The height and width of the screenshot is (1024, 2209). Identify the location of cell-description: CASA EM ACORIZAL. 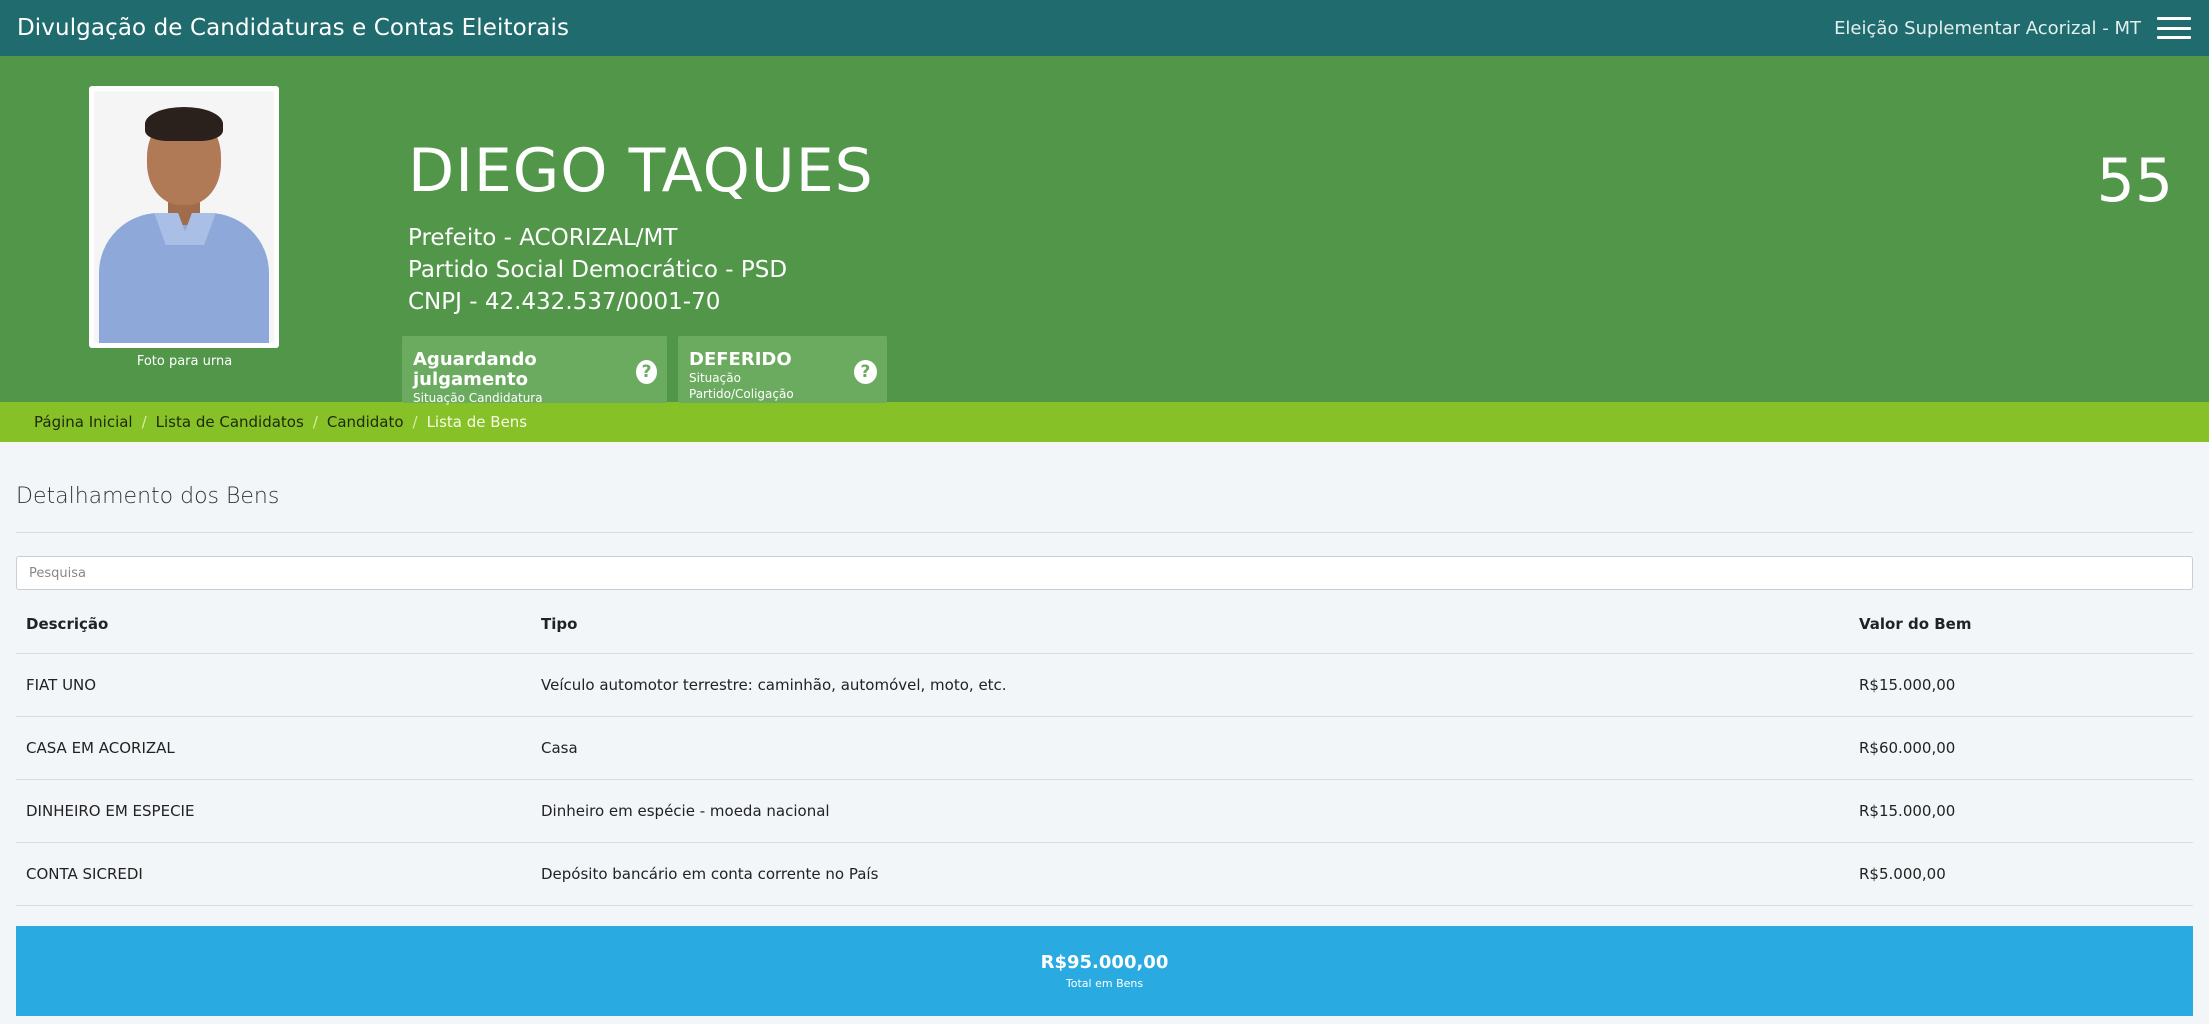
(273, 748).